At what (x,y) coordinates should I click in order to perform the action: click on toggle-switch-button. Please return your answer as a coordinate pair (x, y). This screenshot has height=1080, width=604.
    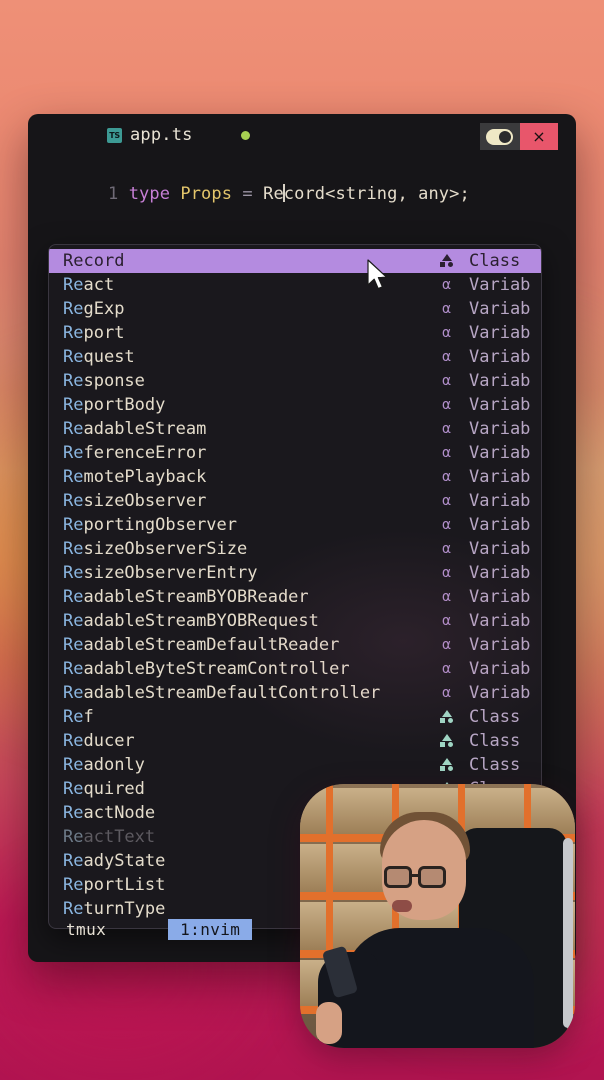
    Looking at the image, I should click on (500, 136).